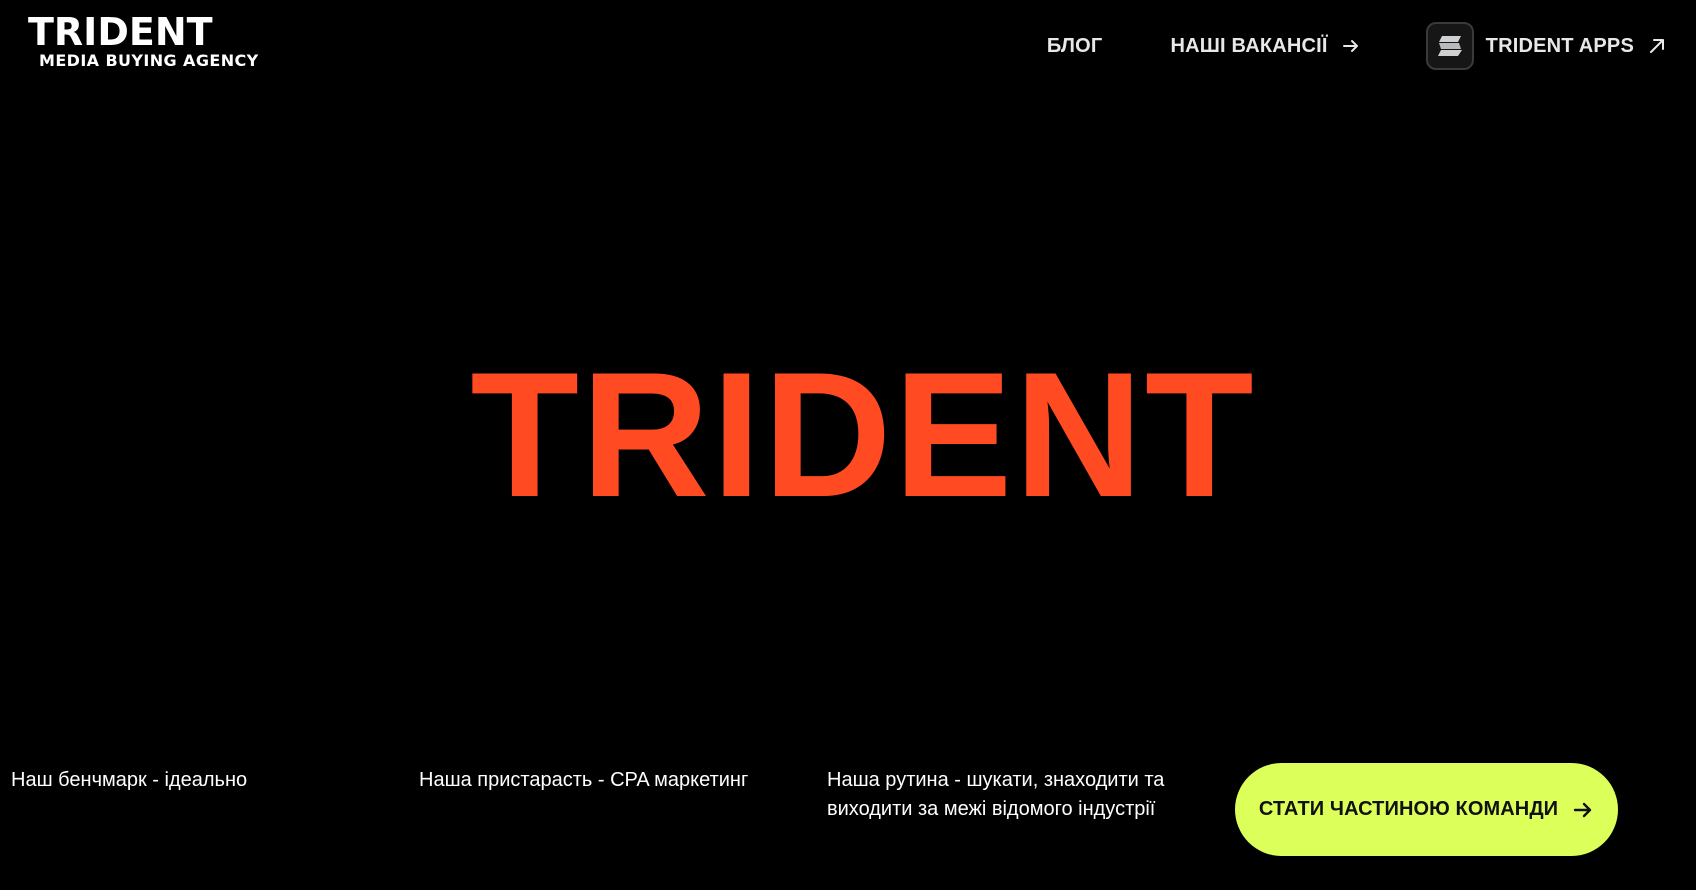  I want to click on trident-apps-logo-icon, so click(1449, 46).